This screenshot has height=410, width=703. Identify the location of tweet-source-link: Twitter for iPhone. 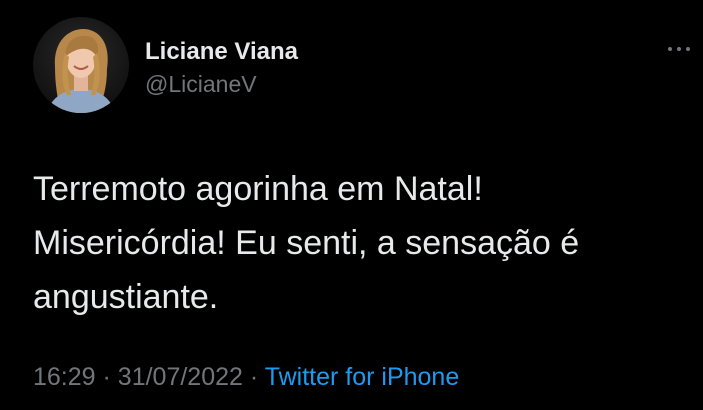
(362, 377).